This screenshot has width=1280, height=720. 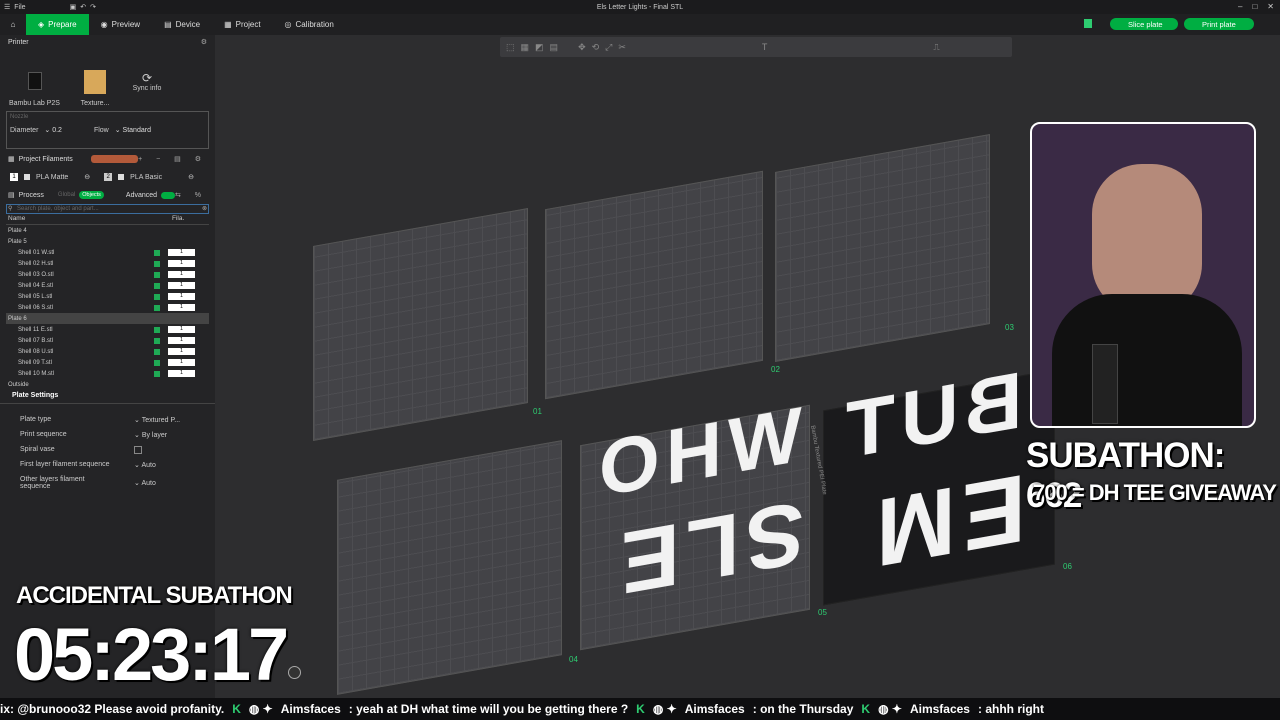 What do you see at coordinates (204, 42) in the screenshot?
I see `settings-icon: ⚙` at bounding box center [204, 42].